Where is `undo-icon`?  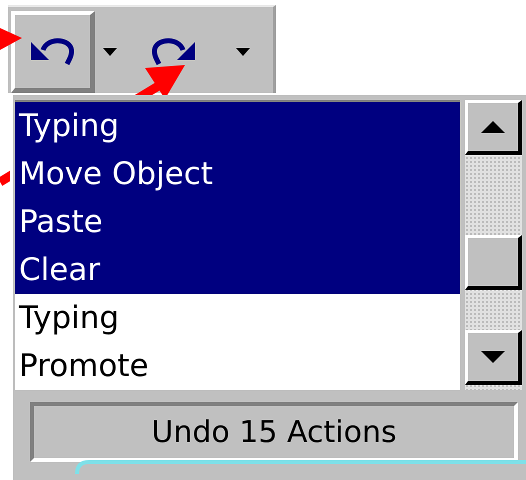
undo-icon is located at coordinates (52, 52).